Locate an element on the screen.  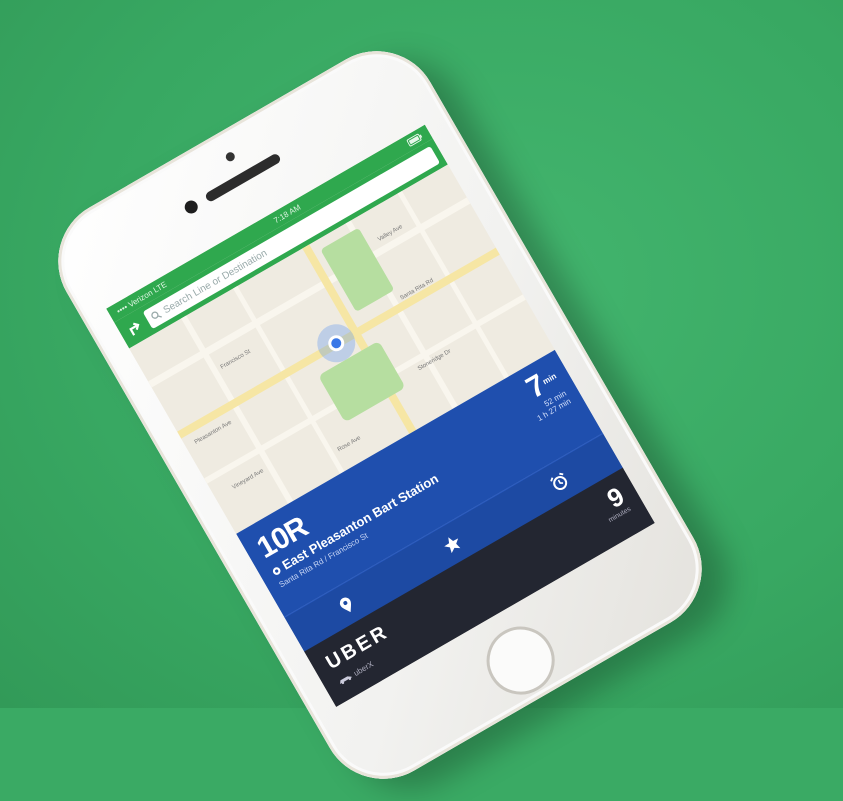
proximity-sensor is located at coordinates (230, 156).